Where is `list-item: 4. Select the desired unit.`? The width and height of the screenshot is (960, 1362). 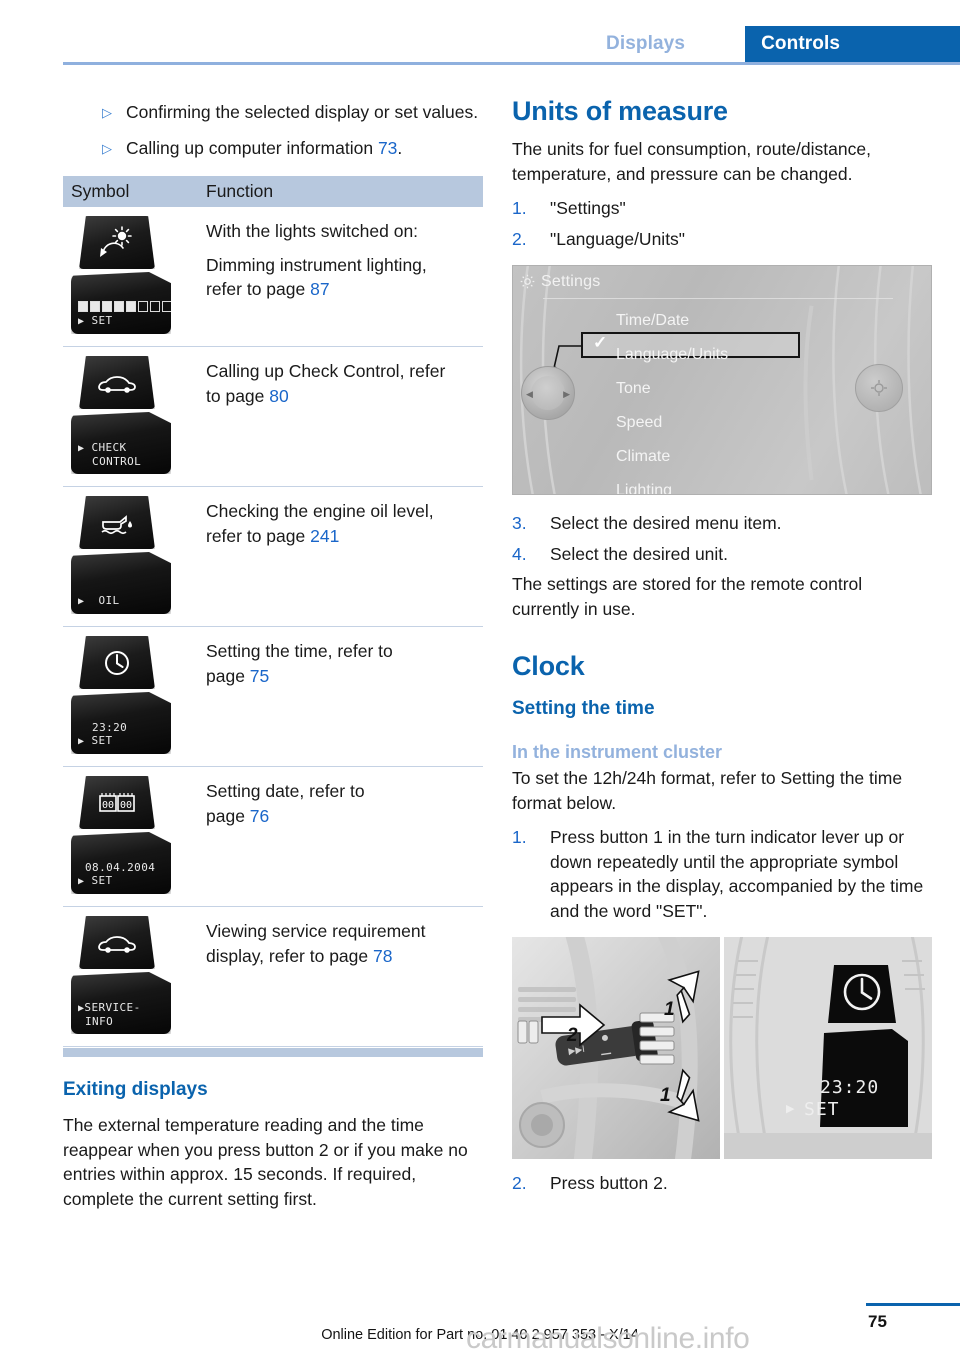
list-item: 4. Select the desired unit. is located at coordinates (723, 554).